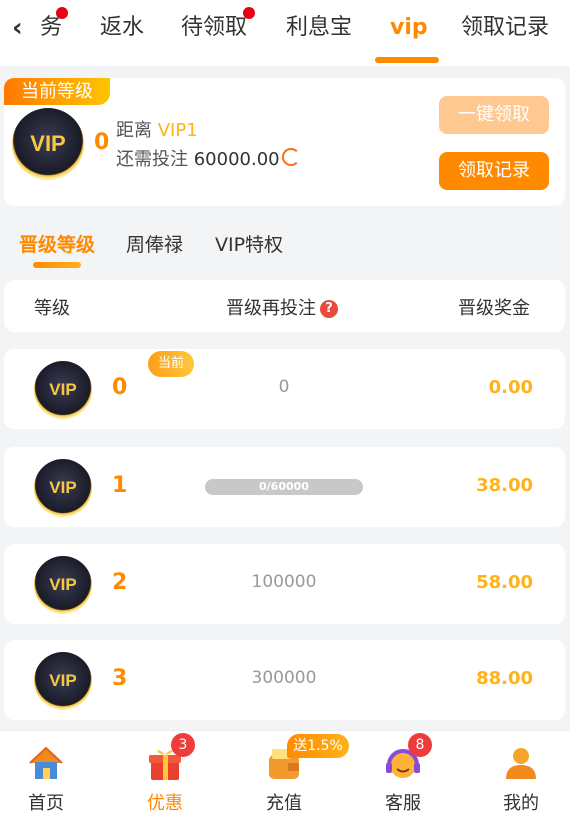 The height and width of the screenshot is (814, 570). Describe the element at coordinates (319, 28) in the screenshot. I see `tab-interest: 利息宝` at that location.